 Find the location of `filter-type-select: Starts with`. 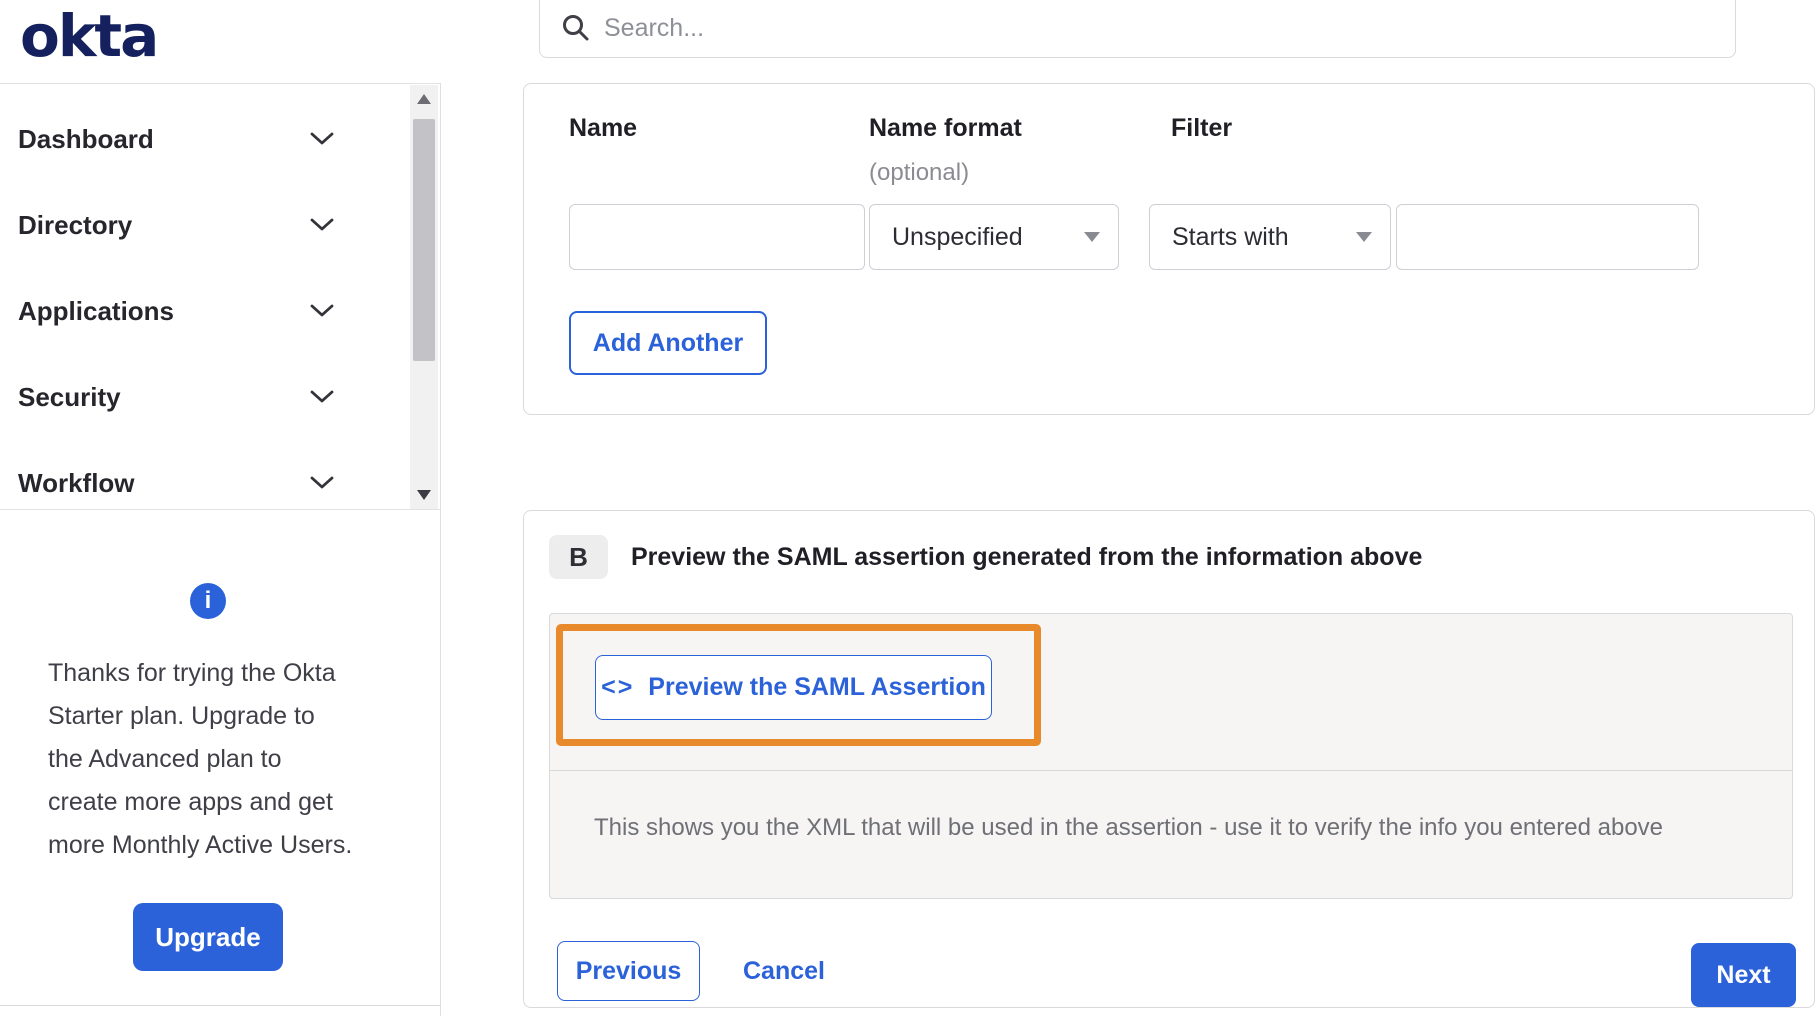

filter-type-select: Starts with is located at coordinates (1270, 237).